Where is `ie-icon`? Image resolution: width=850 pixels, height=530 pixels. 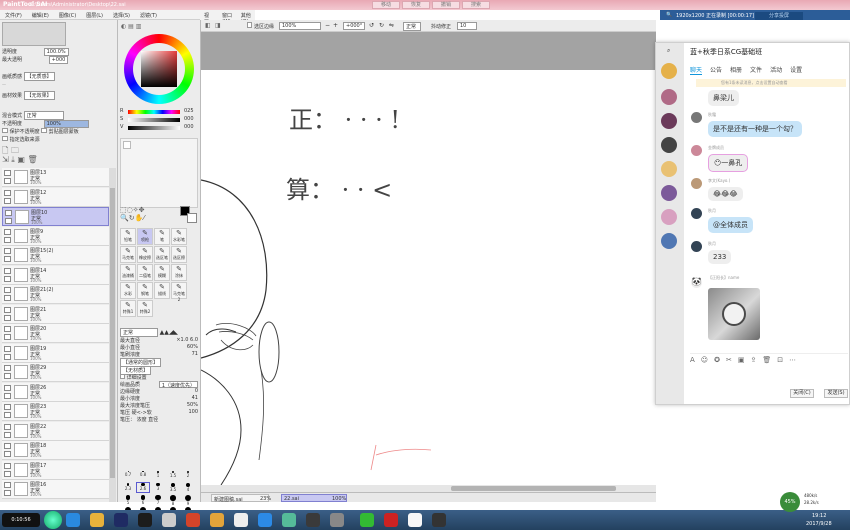
ie-icon is located at coordinates (73, 520).